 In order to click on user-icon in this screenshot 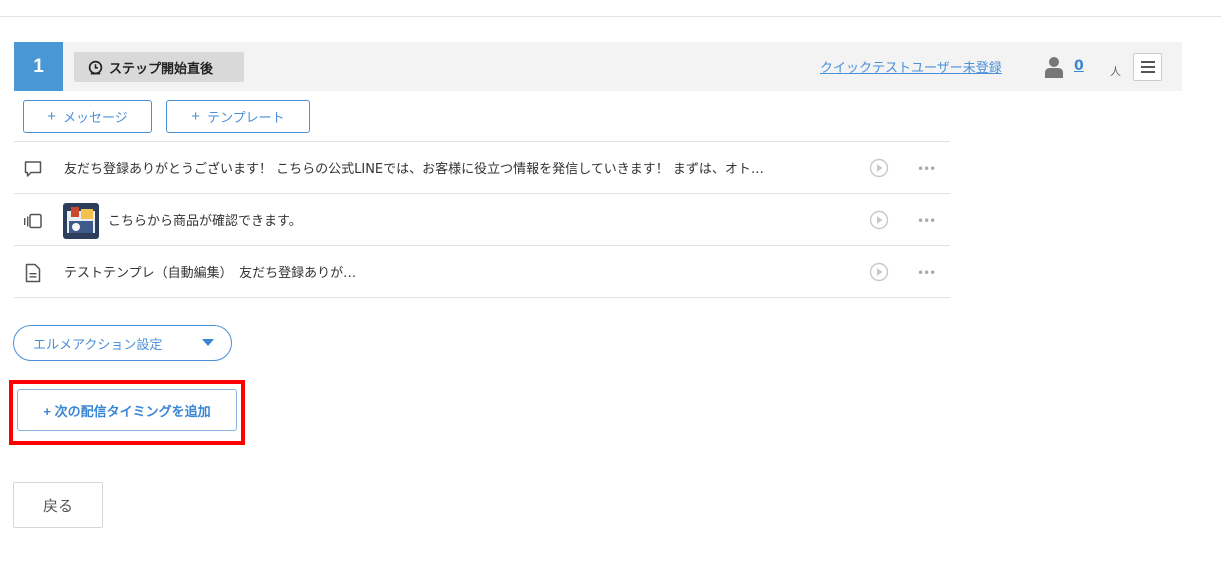, I will do `click(1054, 67)`.